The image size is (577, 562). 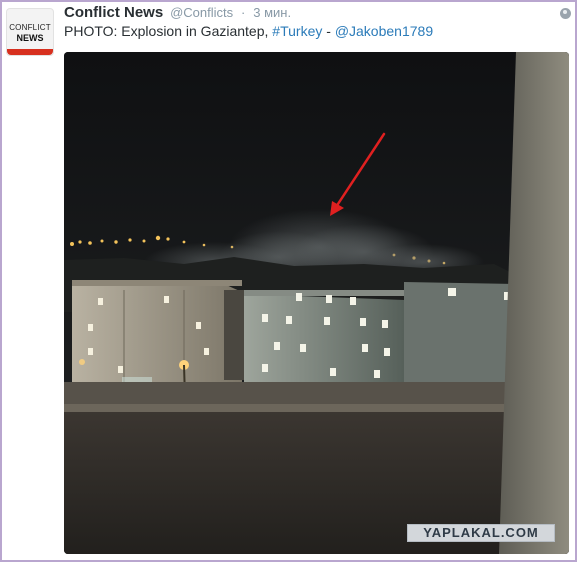 What do you see at coordinates (113, 12) in the screenshot?
I see `author-name: Conflict News` at bounding box center [113, 12].